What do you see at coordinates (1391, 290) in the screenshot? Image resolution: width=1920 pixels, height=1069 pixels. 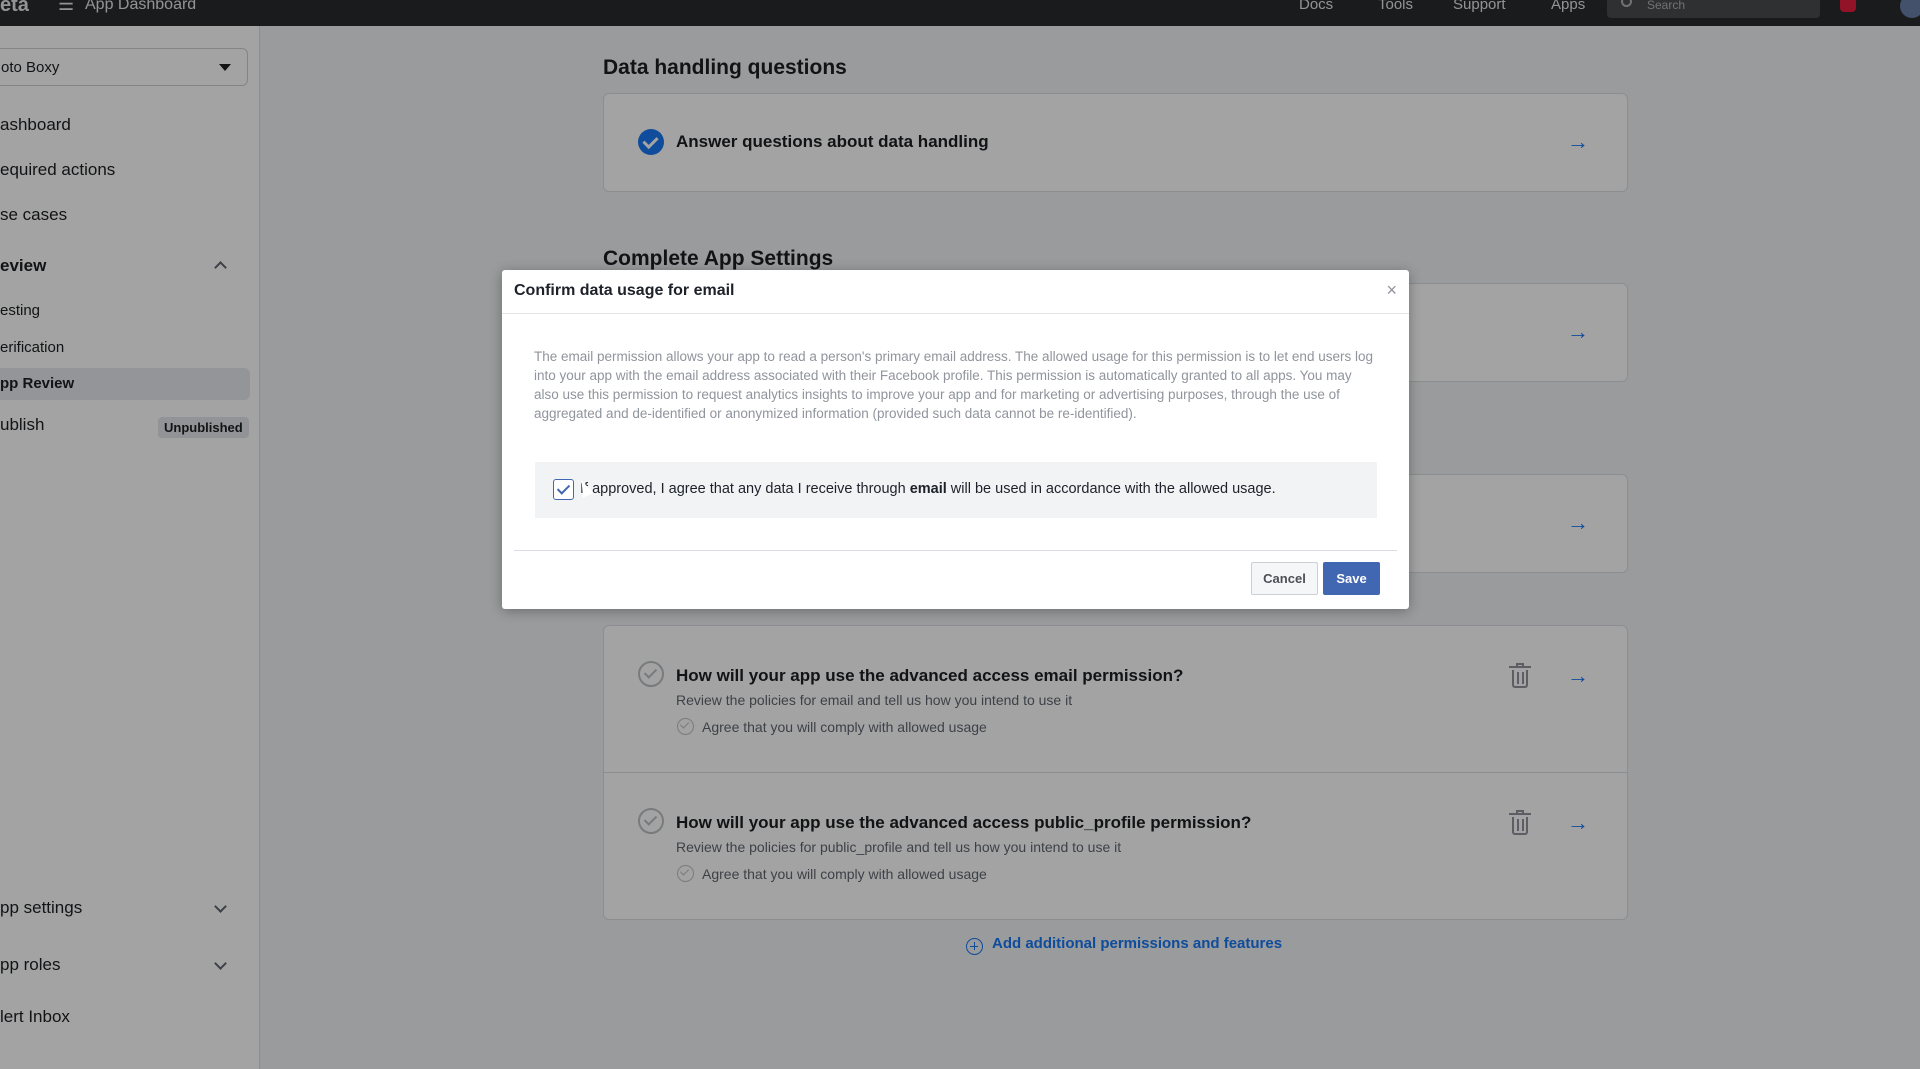 I see `close-icon: ×` at bounding box center [1391, 290].